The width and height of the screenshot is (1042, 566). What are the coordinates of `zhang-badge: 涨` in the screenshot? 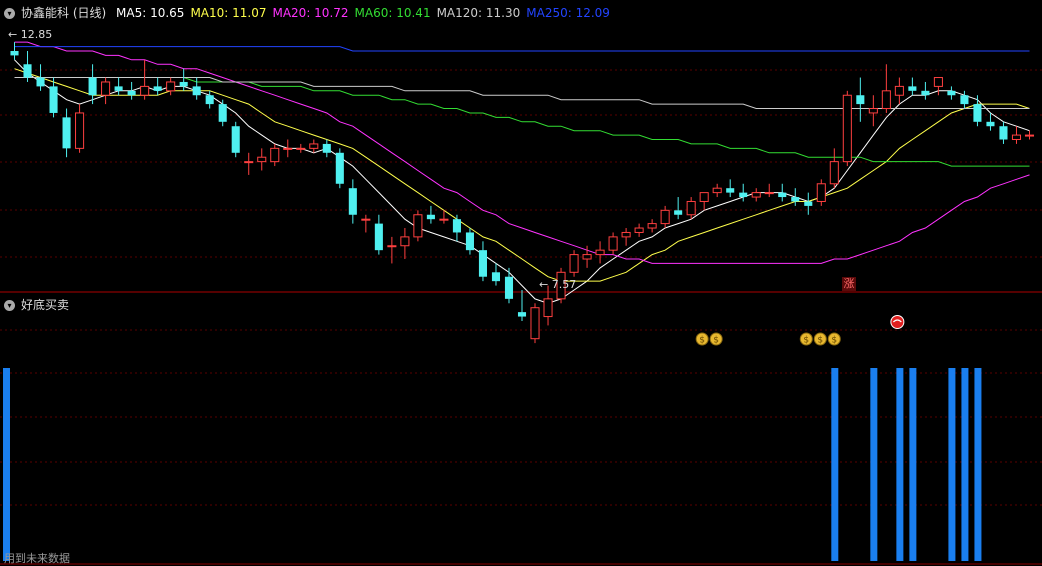 It's located at (849, 284).